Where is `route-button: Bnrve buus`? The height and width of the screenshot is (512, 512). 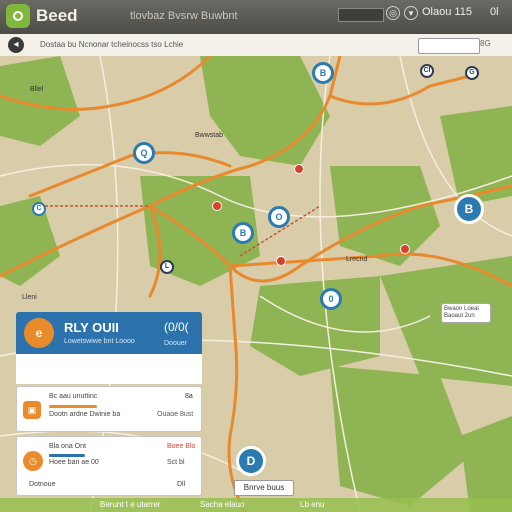
route-button: Bnrve buus is located at coordinates (264, 488).